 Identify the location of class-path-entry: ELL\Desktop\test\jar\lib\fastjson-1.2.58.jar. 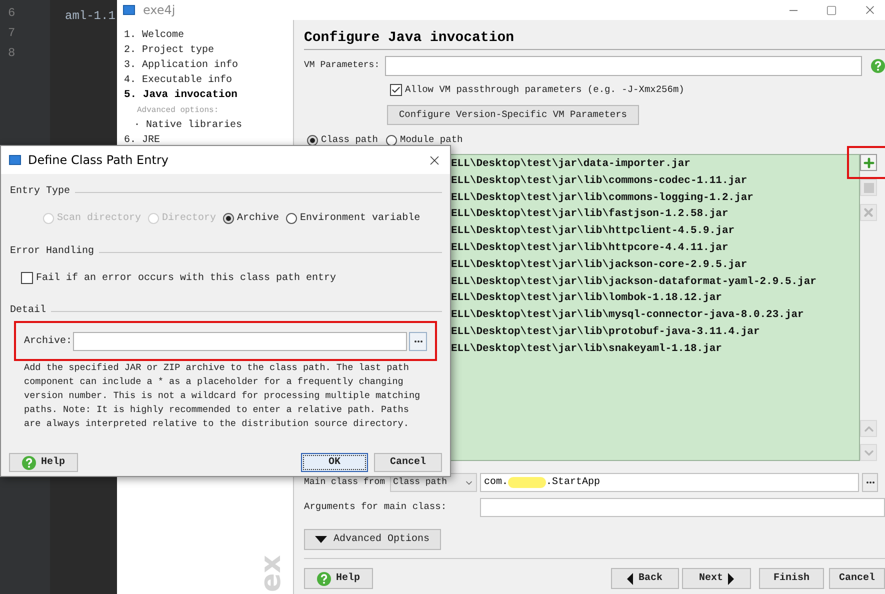
(655, 215).